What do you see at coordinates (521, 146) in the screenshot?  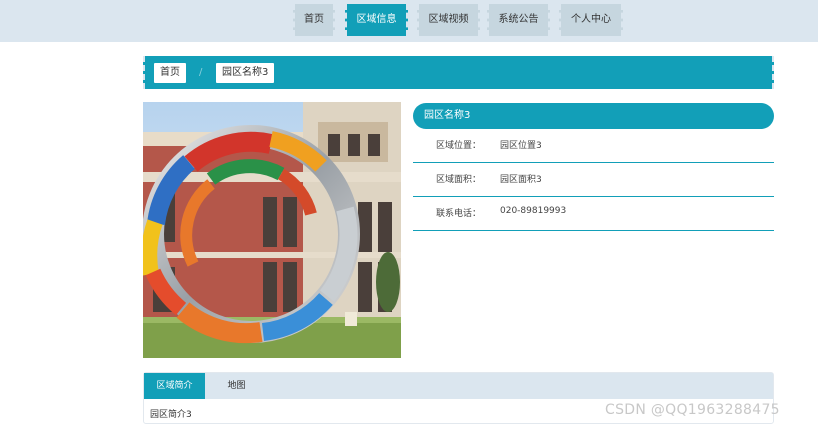 I see `location-value: 园区位置3` at bounding box center [521, 146].